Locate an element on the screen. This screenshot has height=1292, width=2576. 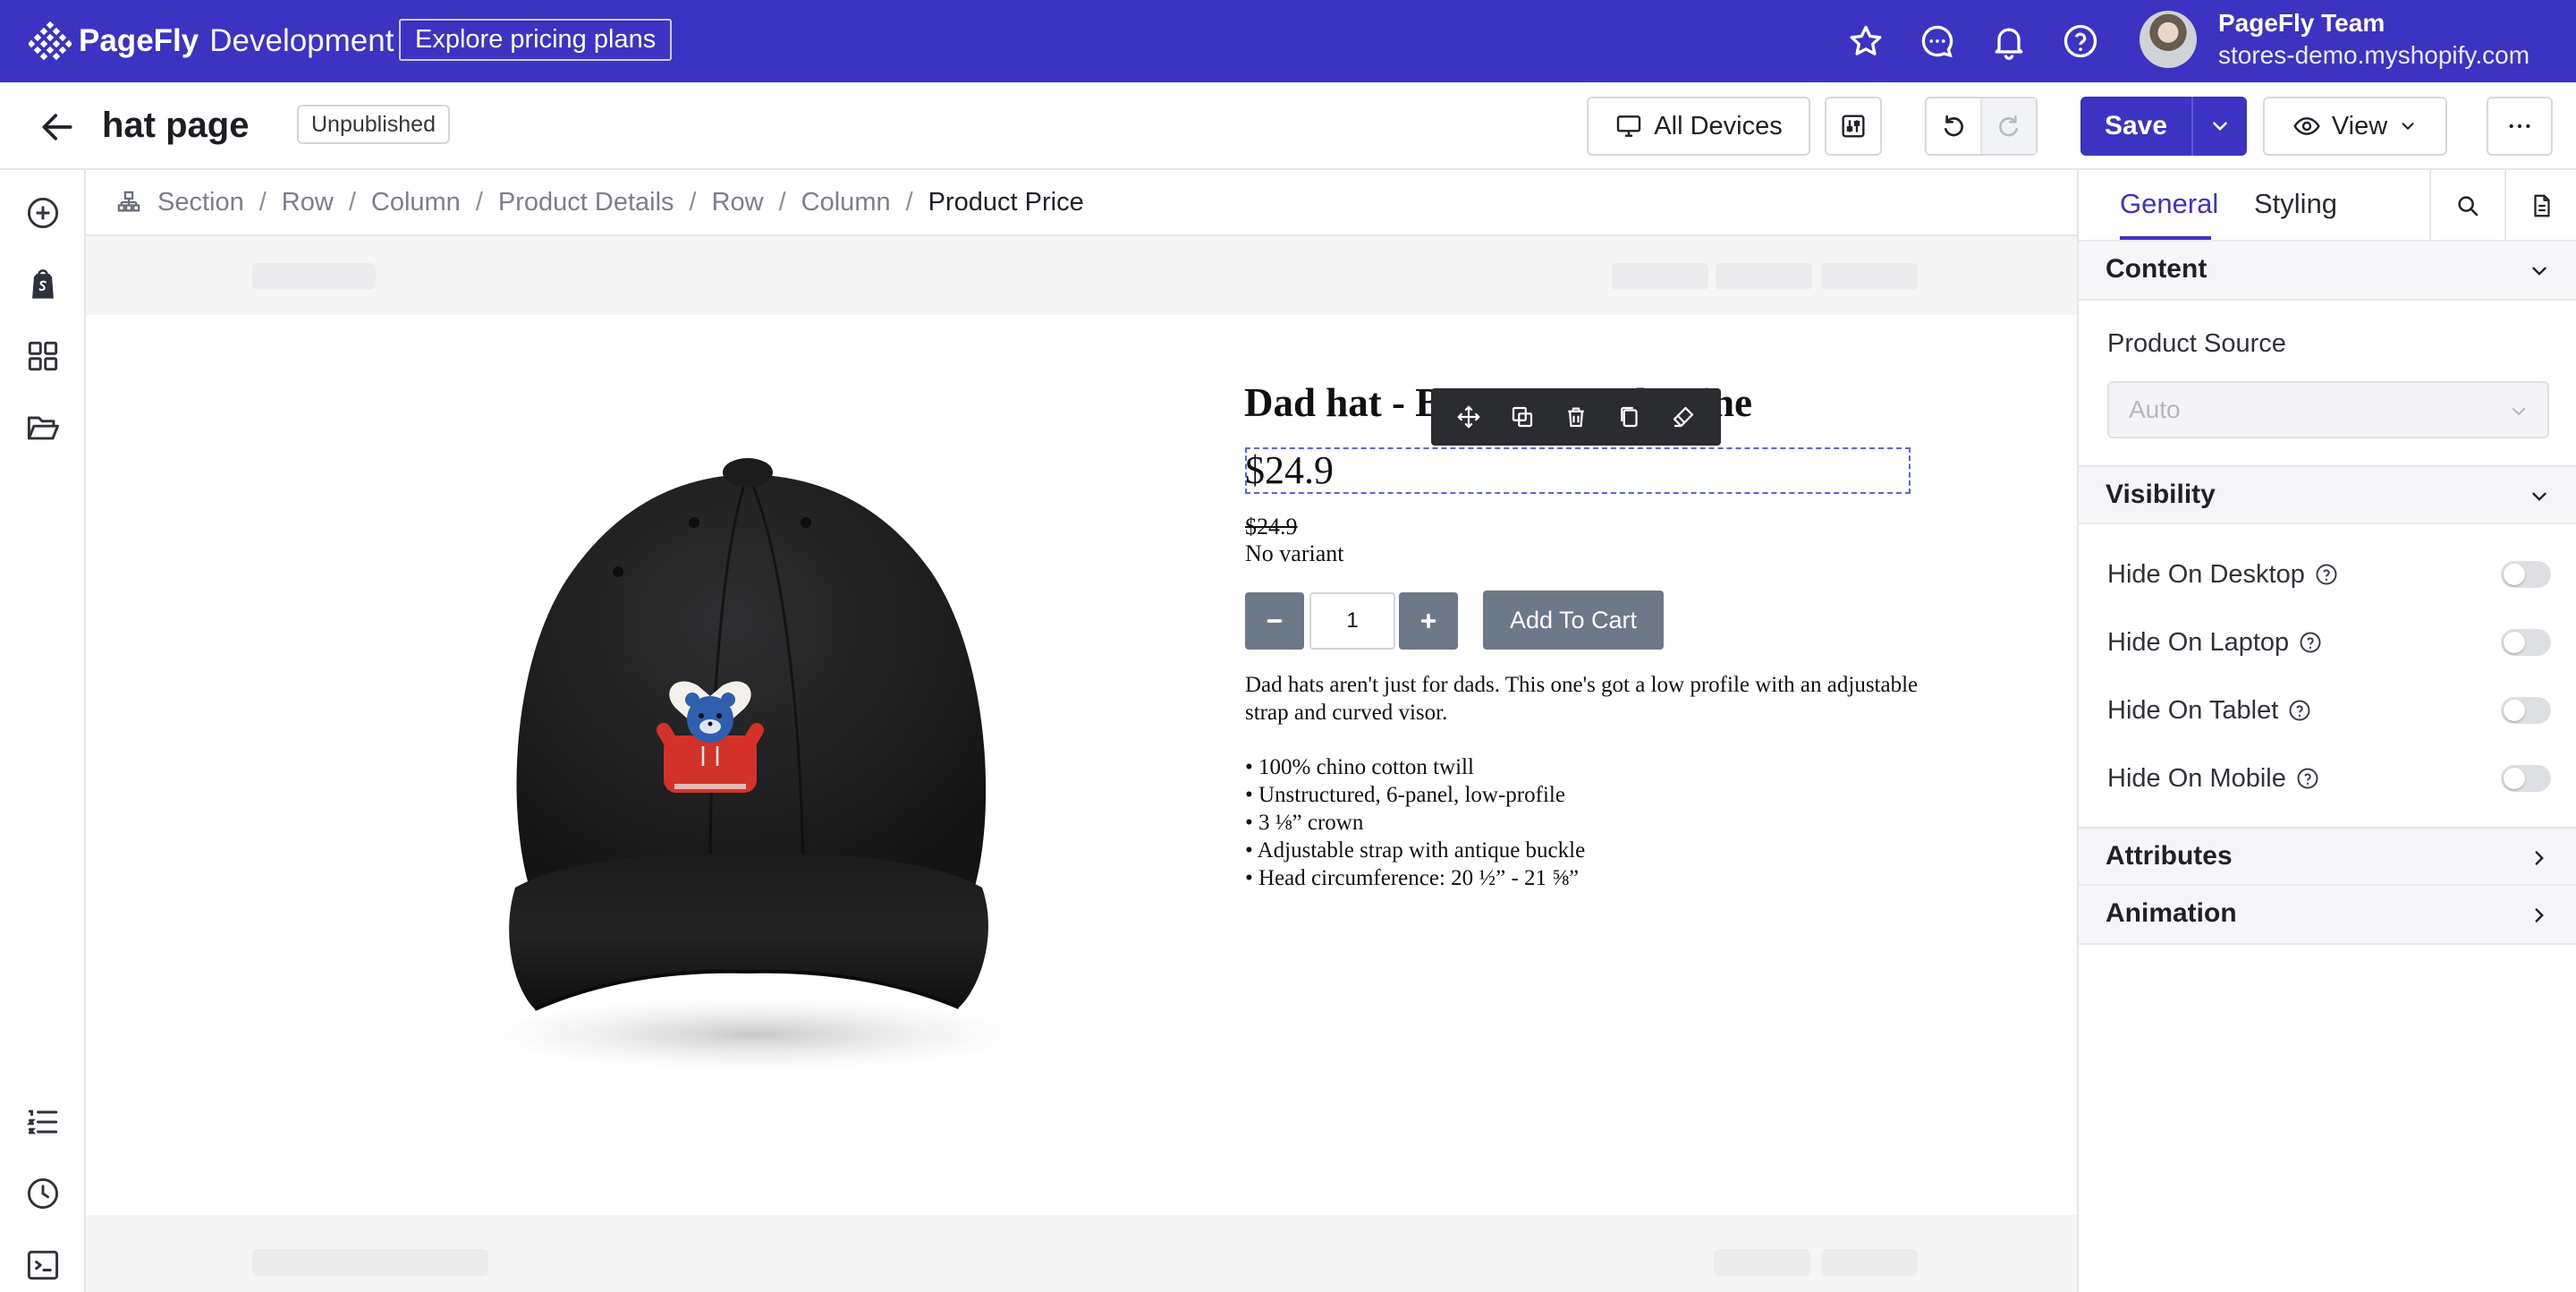
breadcrumb-item: Product Details is located at coordinates (586, 203).